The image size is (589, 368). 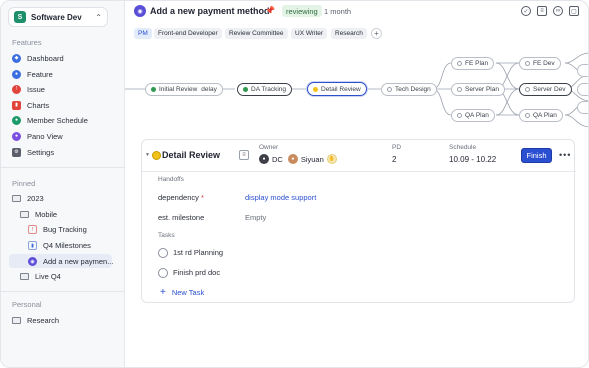 I want to click on sidebar-item-feature: ● Feature, so click(x=32, y=74).